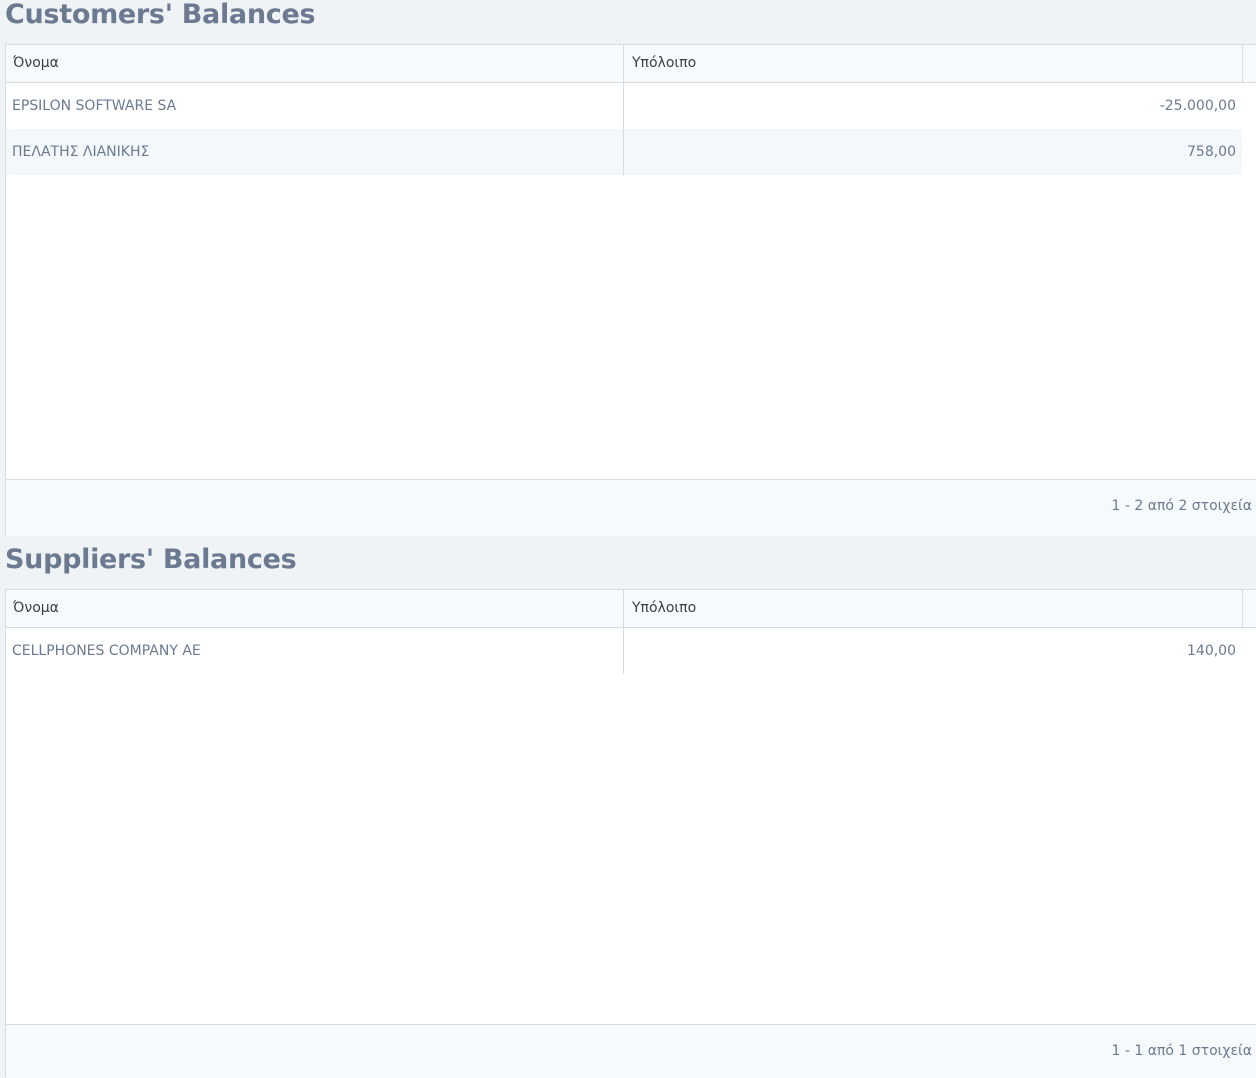 This screenshot has width=1256, height=1078. Describe the element at coordinates (1181, 506) in the screenshot. I see `pager-info: 1 - 2 από 2 στοιχεία` at that location.